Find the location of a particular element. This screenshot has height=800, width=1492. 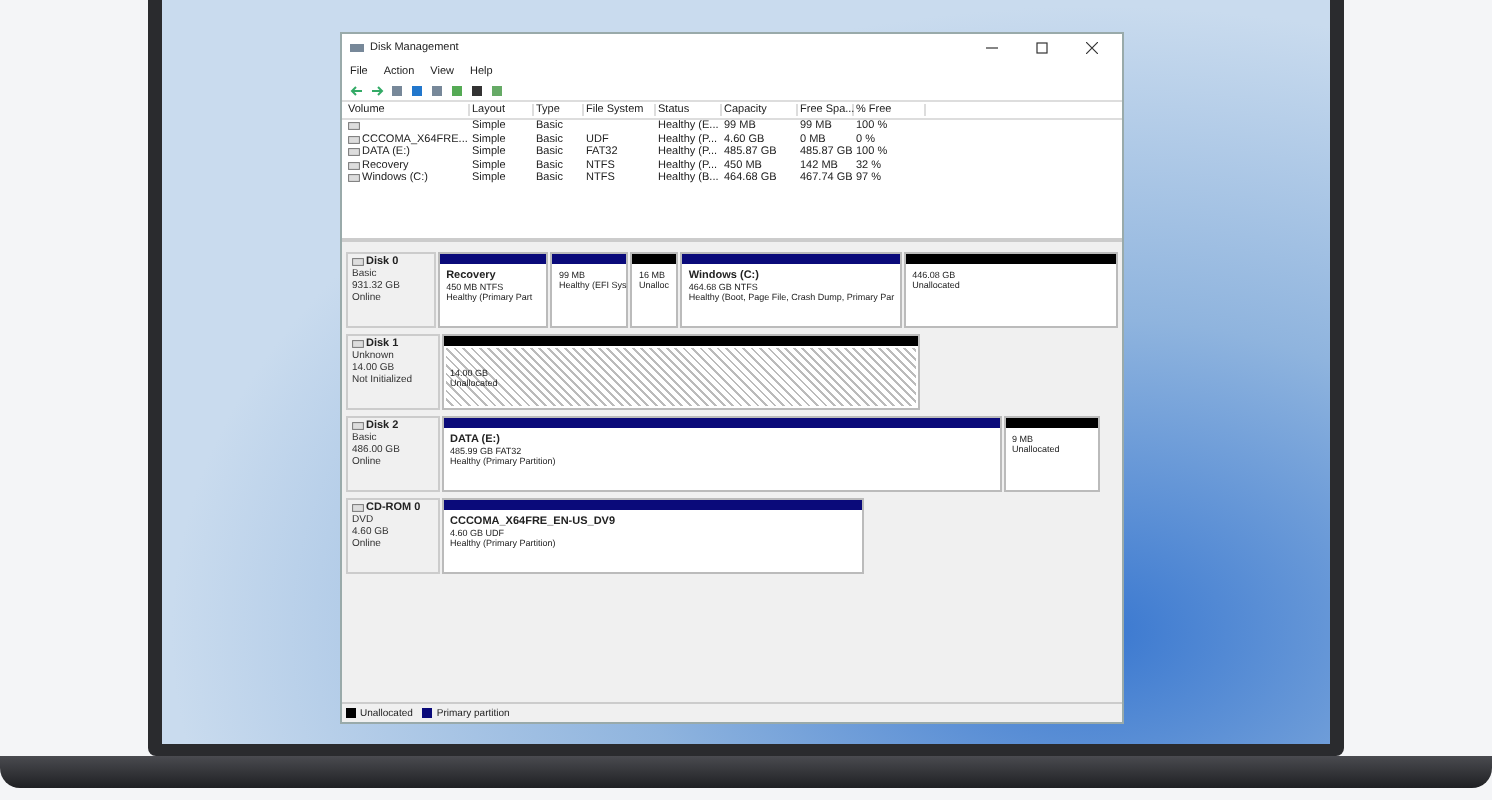

maximize-icon is located at coordinates (1042, 48).